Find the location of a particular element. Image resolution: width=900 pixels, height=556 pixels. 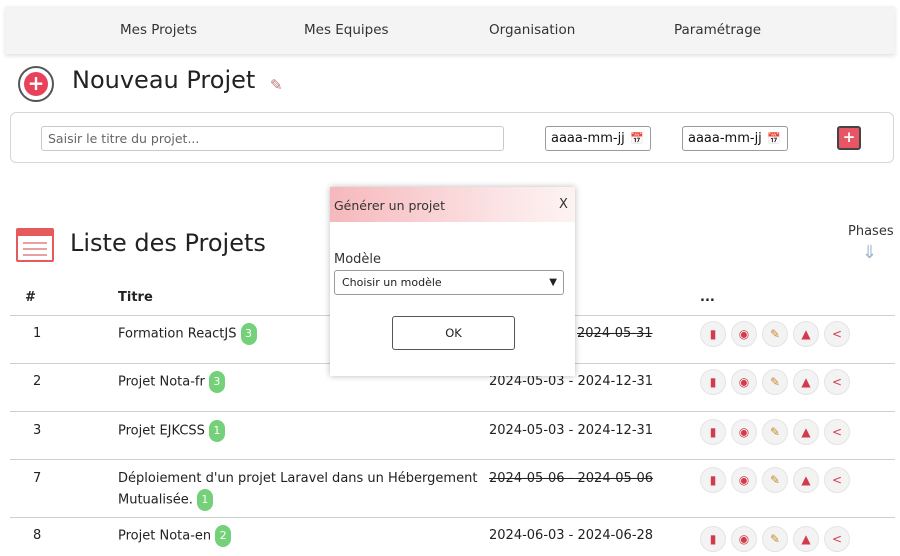

add-circle-icon: + is located at coordinates (36, 84).